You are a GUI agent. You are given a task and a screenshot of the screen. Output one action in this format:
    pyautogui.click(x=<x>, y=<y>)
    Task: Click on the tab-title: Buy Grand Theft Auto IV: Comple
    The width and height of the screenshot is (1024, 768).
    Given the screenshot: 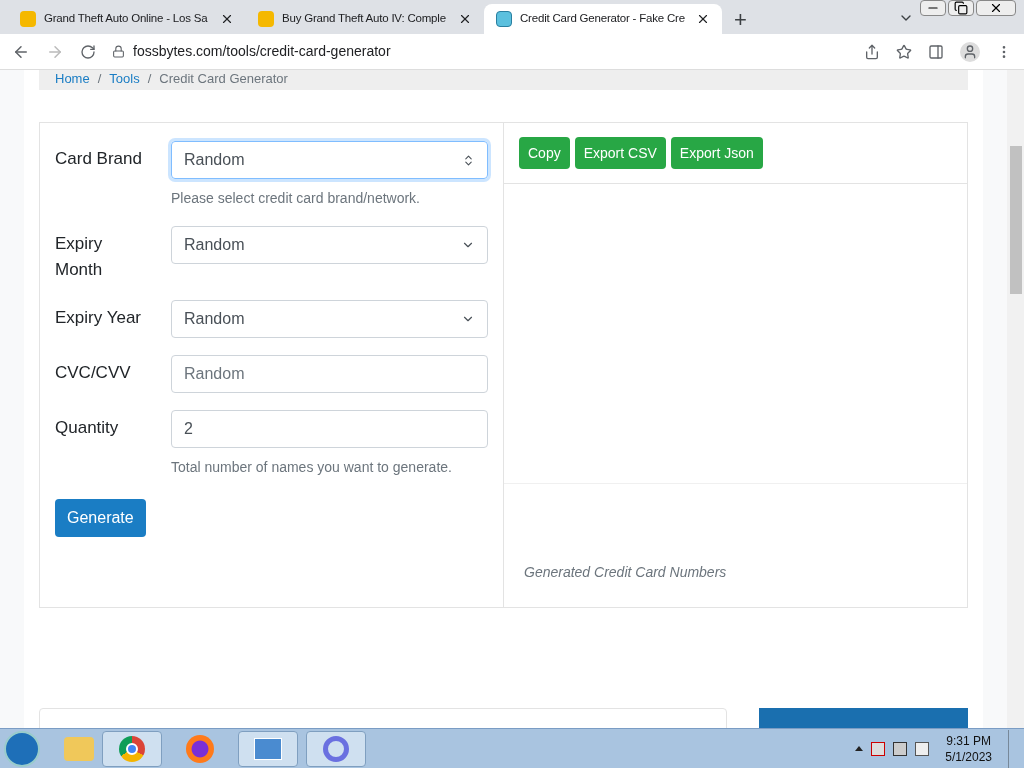 What is the action you would take?
    pyautogui.click(x=364, y=19)
    